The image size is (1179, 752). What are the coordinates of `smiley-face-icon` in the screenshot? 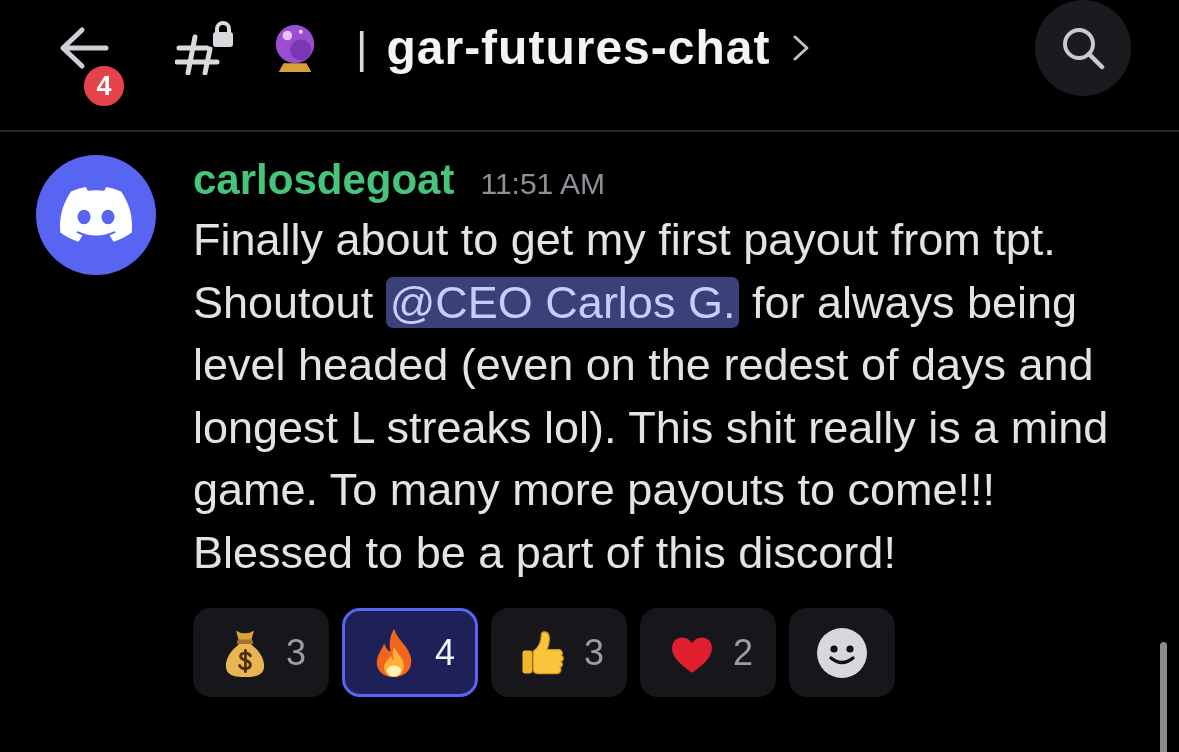 It's located at (842, 652).